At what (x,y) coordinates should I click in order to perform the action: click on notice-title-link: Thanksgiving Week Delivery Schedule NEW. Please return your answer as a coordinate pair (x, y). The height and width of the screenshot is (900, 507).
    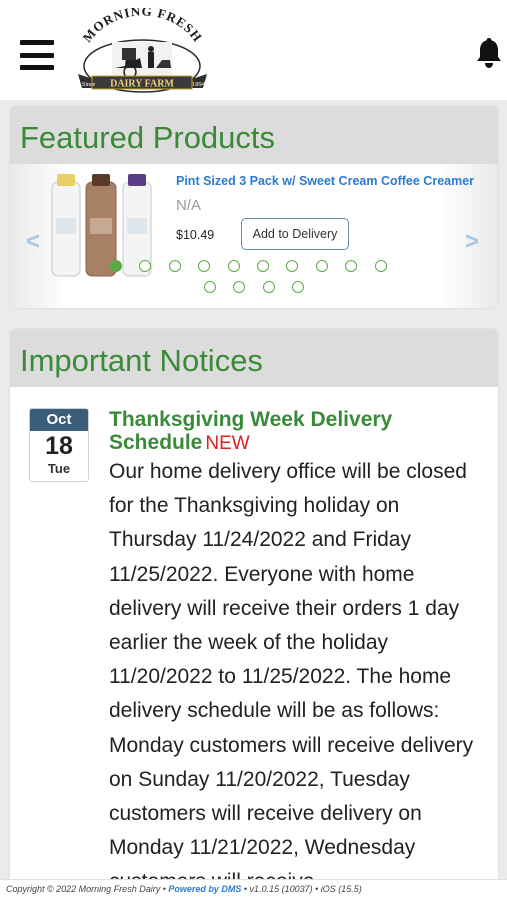
    Looking at the image, I should click on (299, 431).